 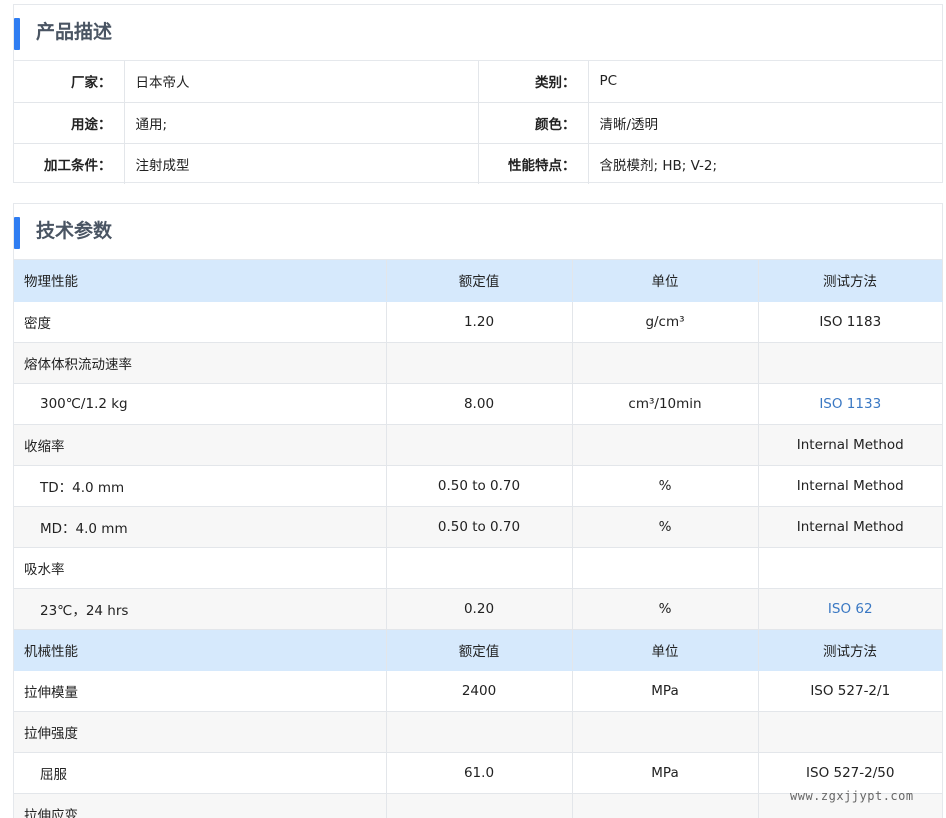 I want to click on table-row: 密度 1.20 g/cm³ ISO 1183, so click(x=478, y=321).